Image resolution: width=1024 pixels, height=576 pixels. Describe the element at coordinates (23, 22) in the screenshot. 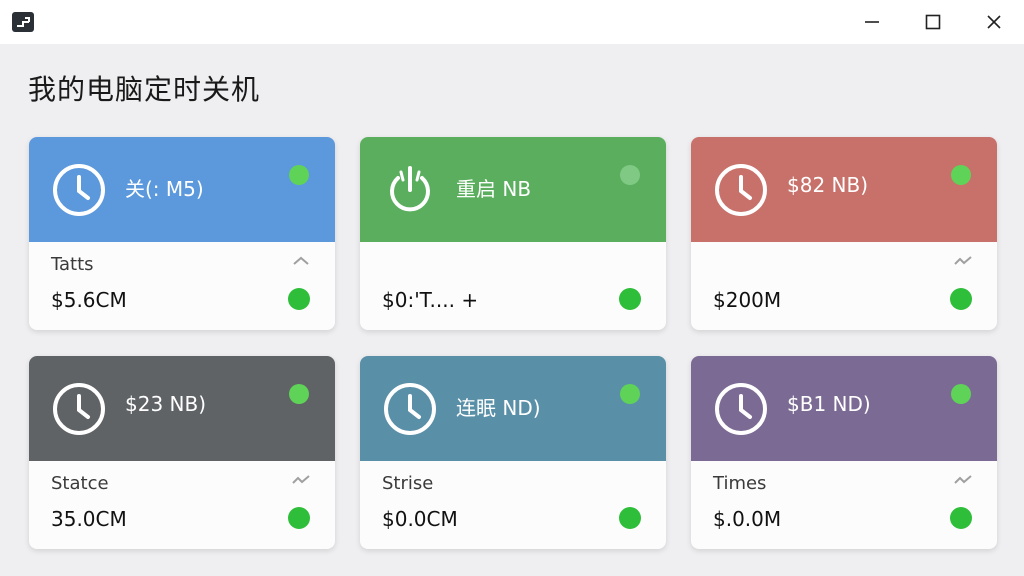

I see `app-logo-icon` at that location.